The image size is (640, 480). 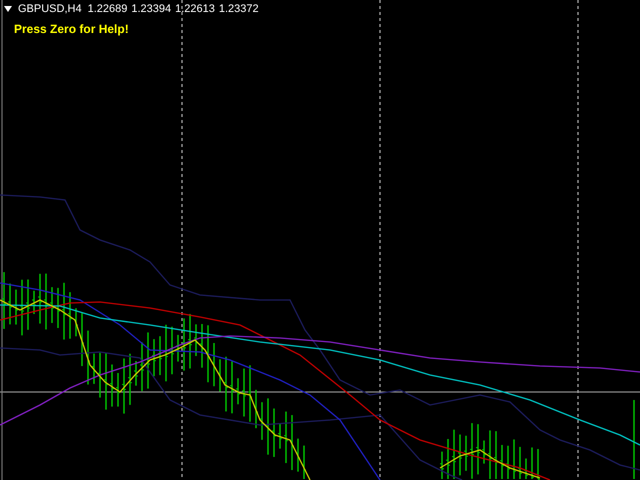 I want to click on help-hint: Press Zero for Help!, so click(x=71, y=29).